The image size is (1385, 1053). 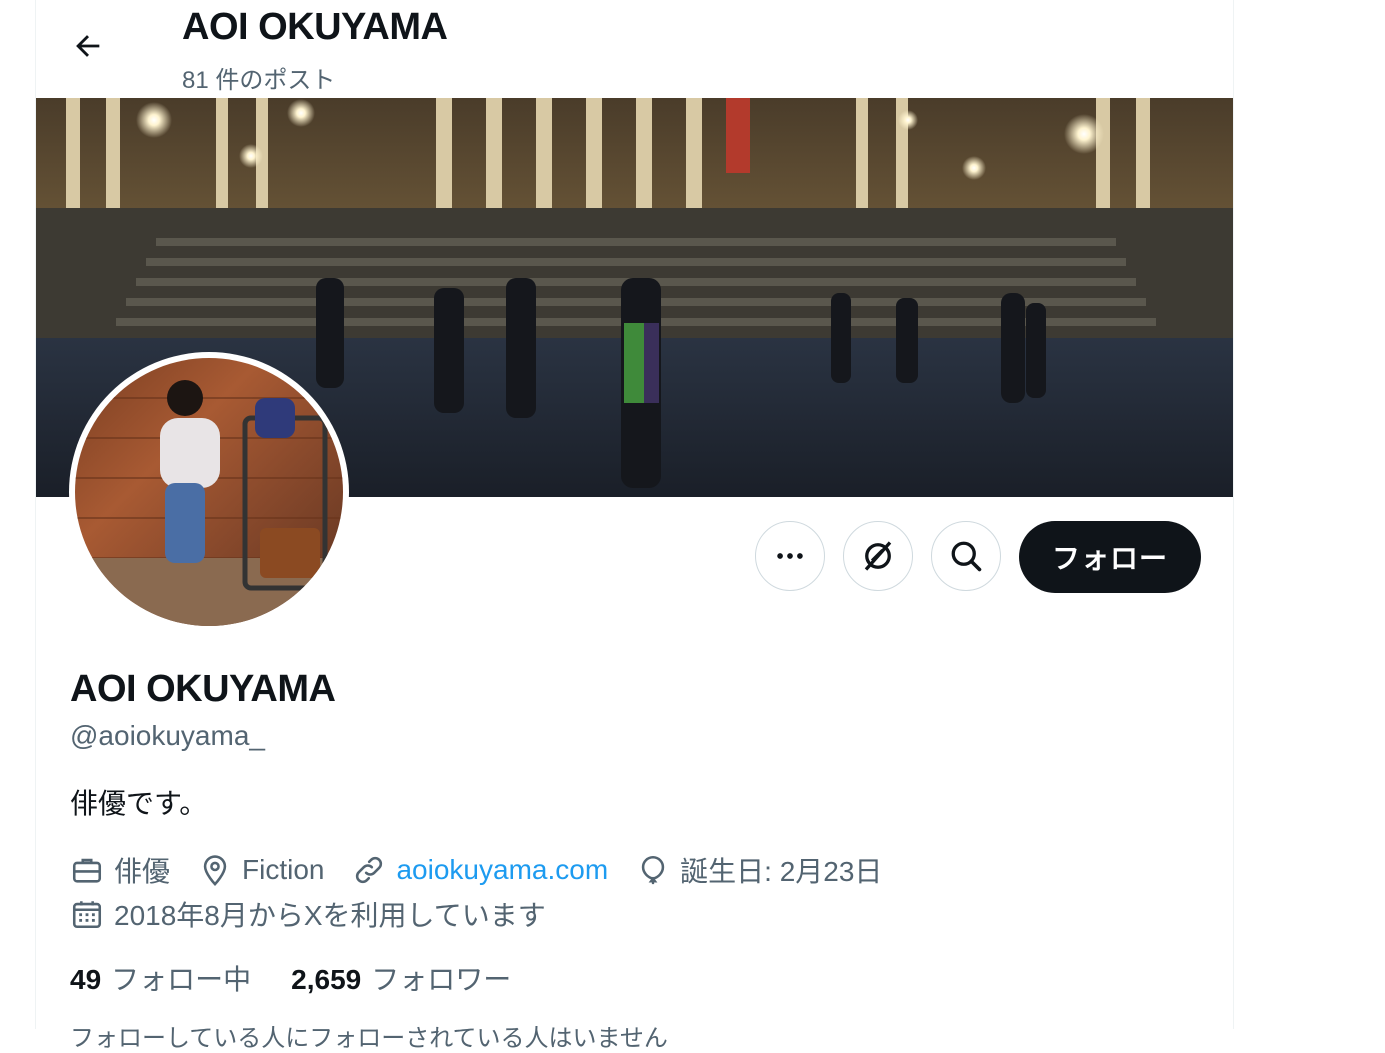 I want to click on followers-stat: 2,659 フォロワー, so click(x=401, y=978).